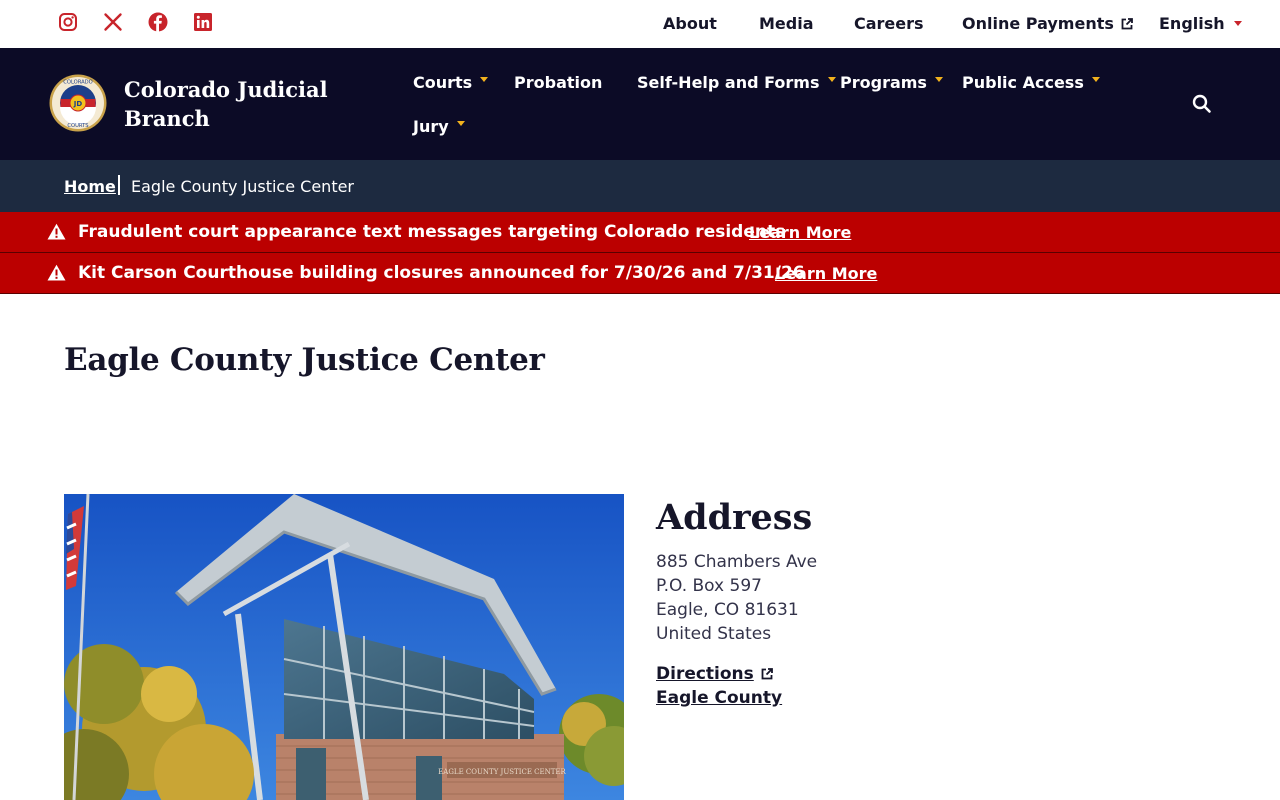 The width and height of the screenshot is (1280, 800). Describe the element at coordinates (734, 517) in the screenshot. I see `address-heading: Address` at that location.